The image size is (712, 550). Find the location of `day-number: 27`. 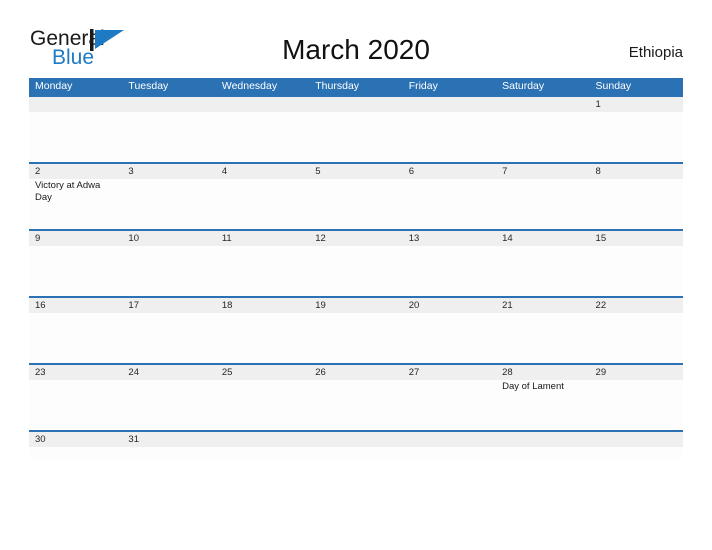

day-number: 27 is located at coordinates (414, 372).